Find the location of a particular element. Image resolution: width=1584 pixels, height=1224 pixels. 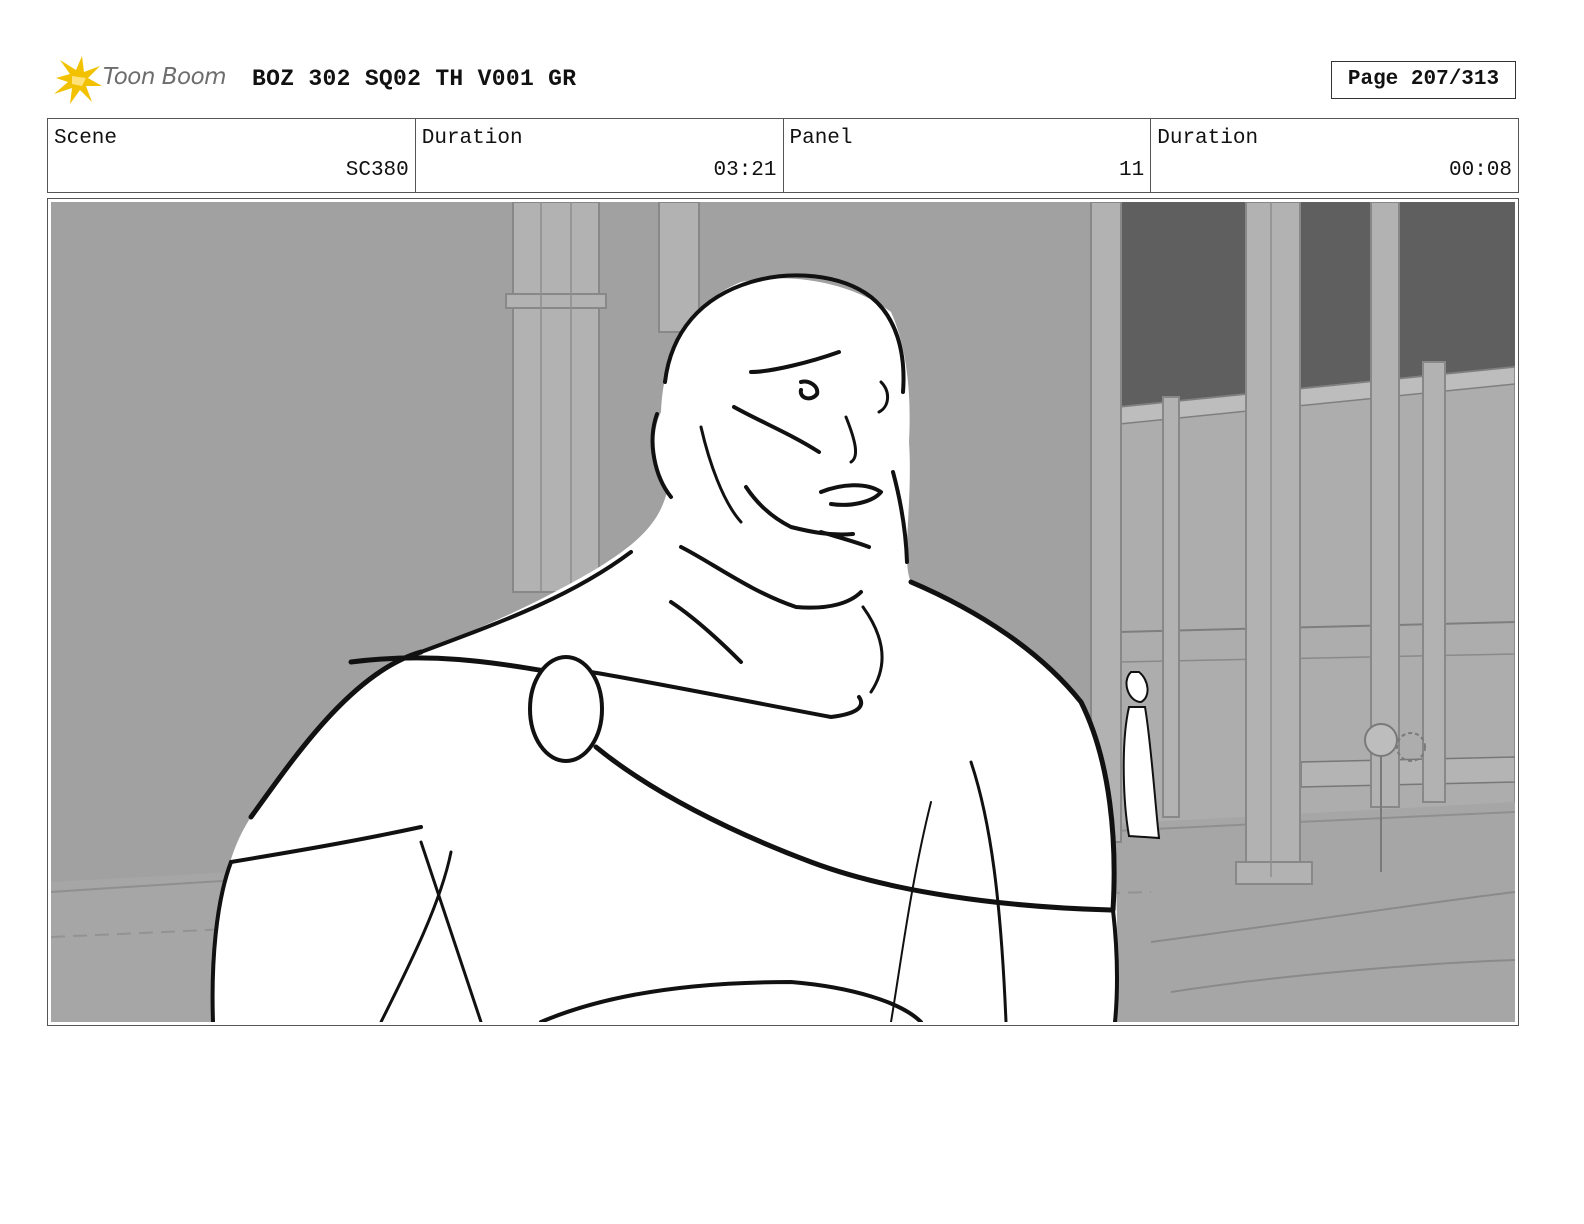

panel-duration-value: 00:08 is located at coordinates (1480, 170).